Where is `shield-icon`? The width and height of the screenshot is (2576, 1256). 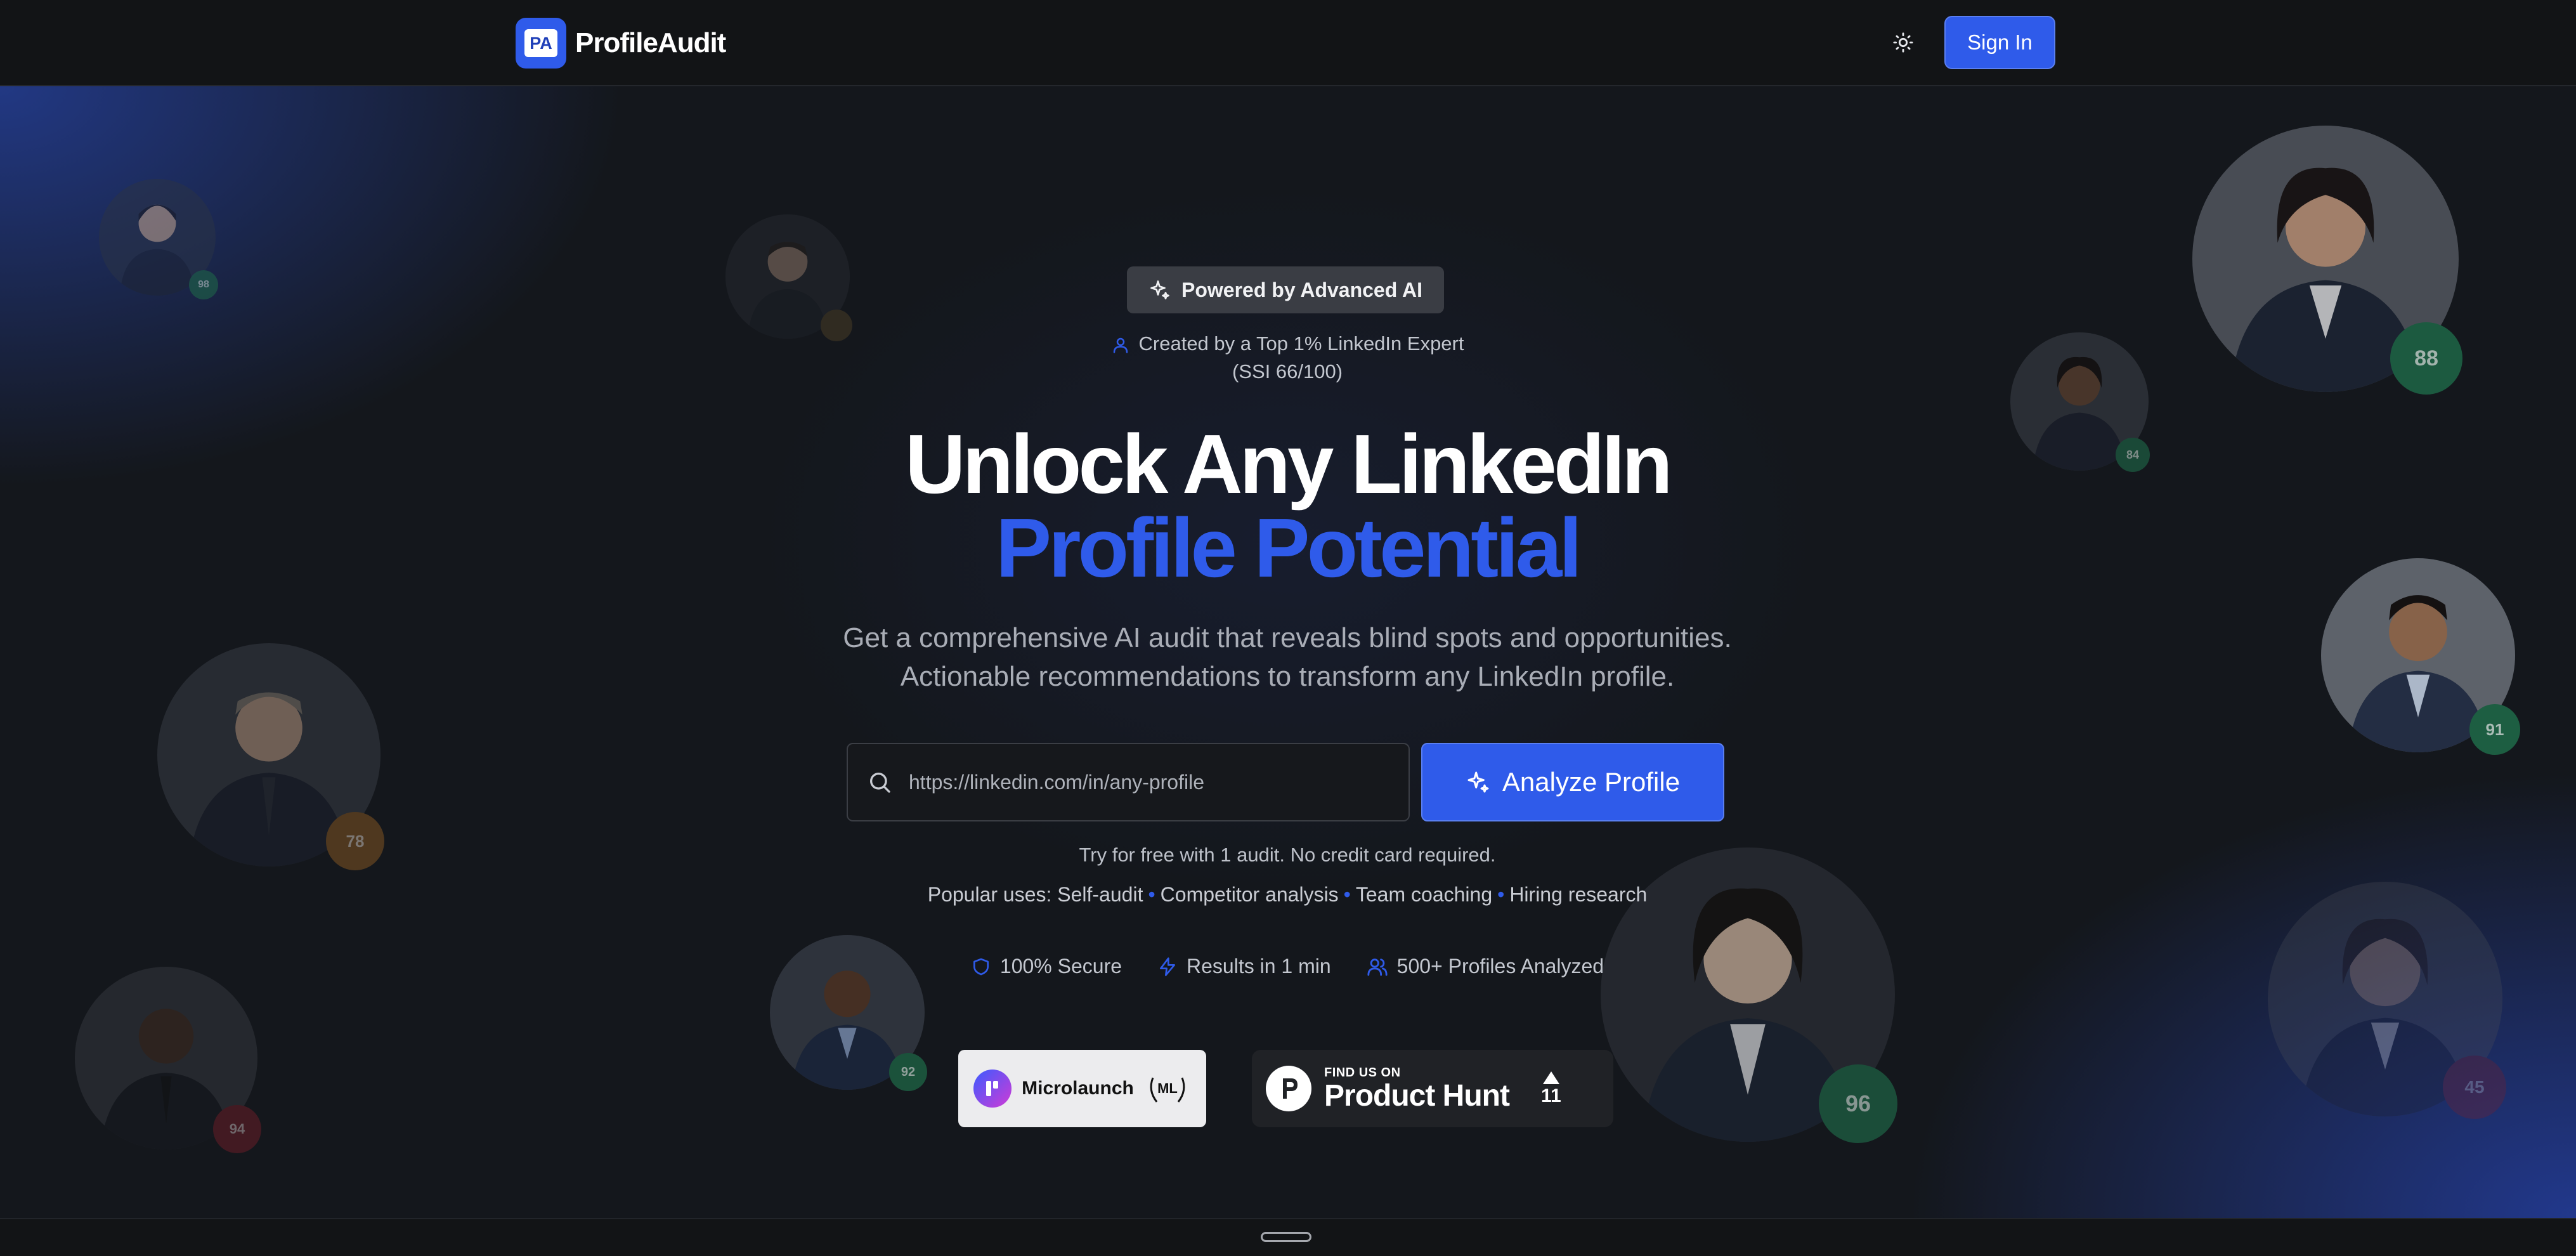 shield-icon is located at coordinates (981, 966).